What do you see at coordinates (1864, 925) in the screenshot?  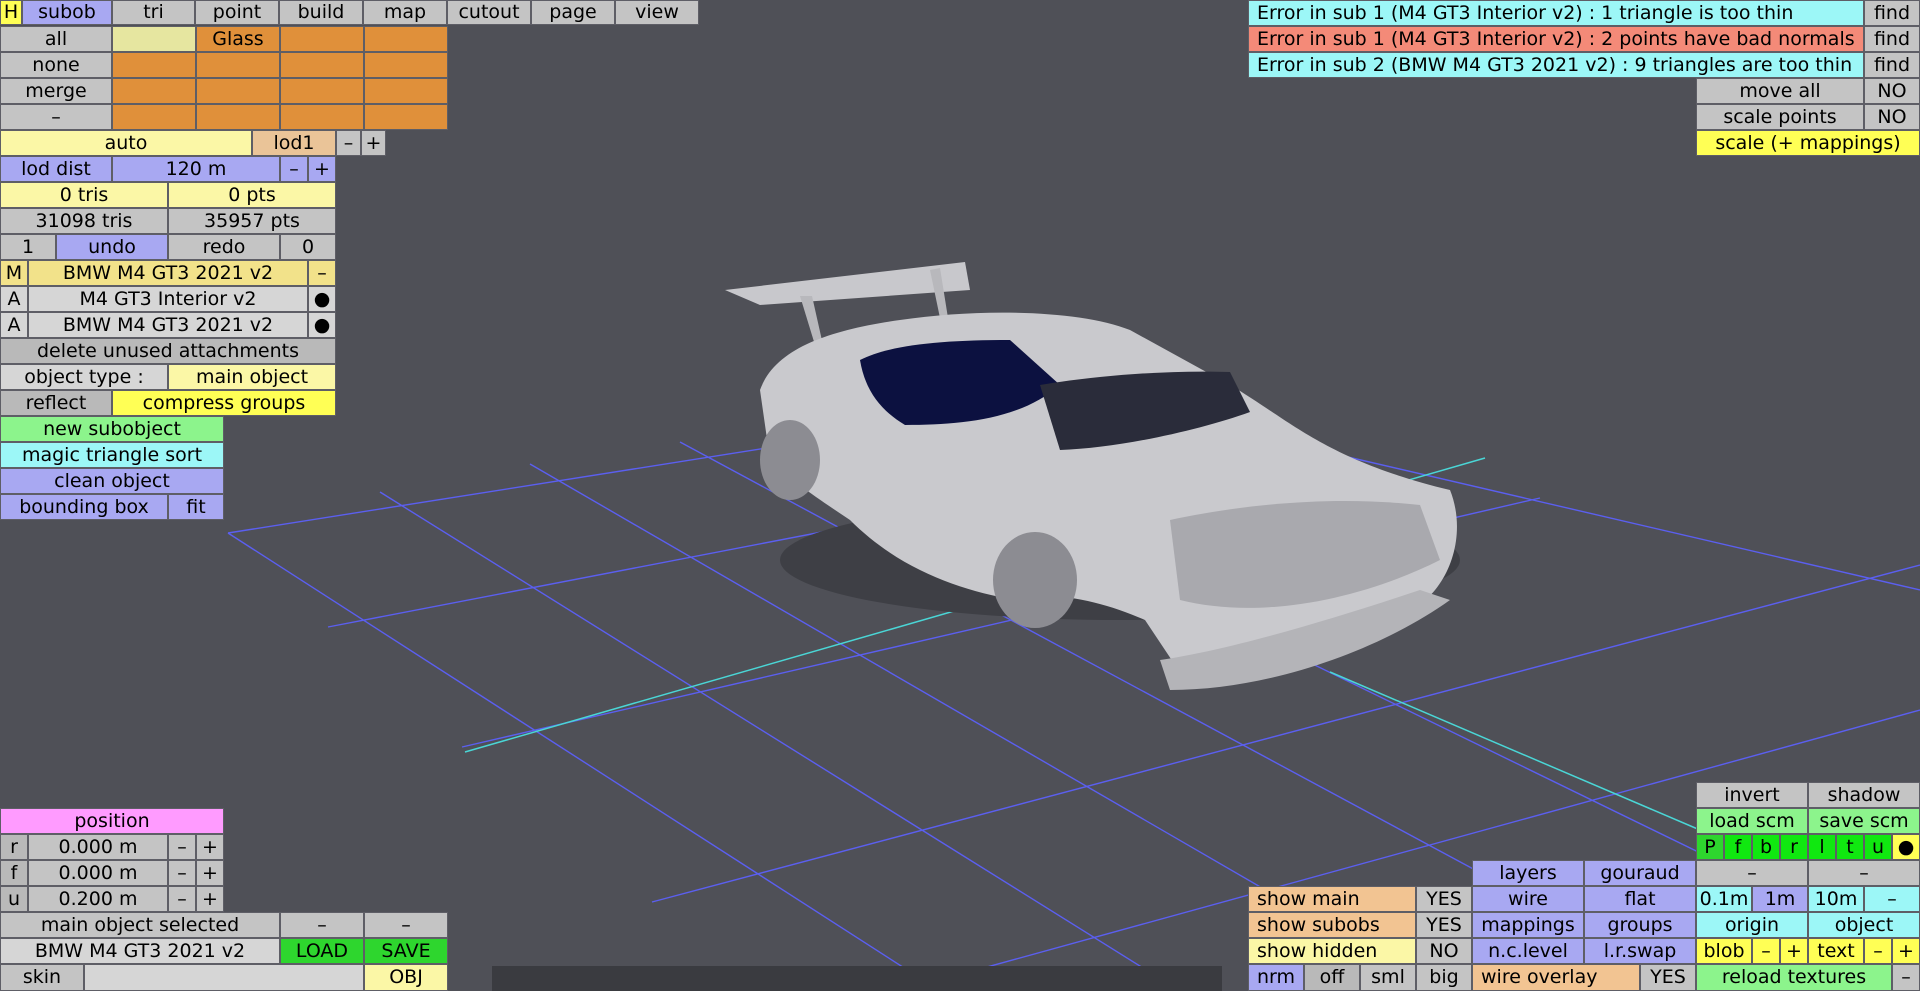 I see `object-button: object` at bounding box center [1864, 925].